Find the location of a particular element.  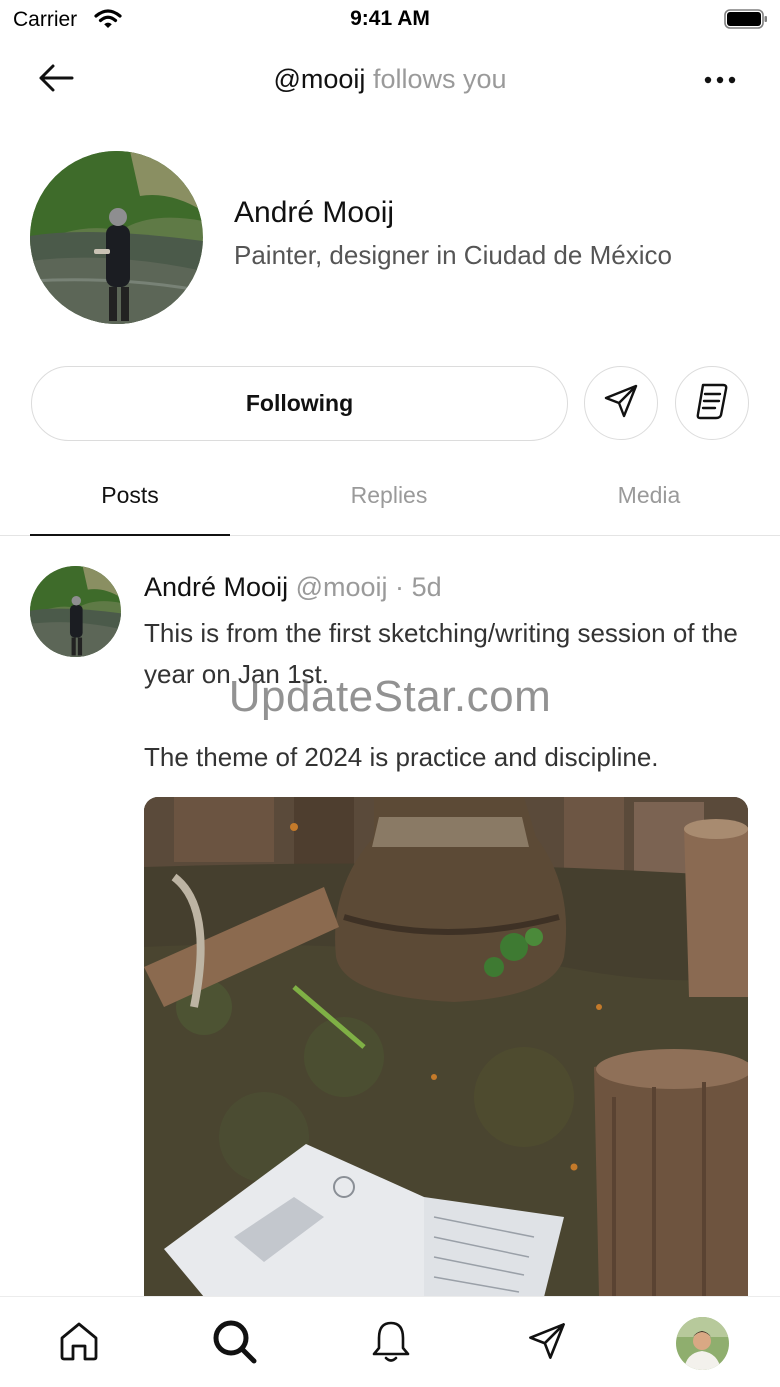

tab-posts: Posts is located at coordinates (130, 495).